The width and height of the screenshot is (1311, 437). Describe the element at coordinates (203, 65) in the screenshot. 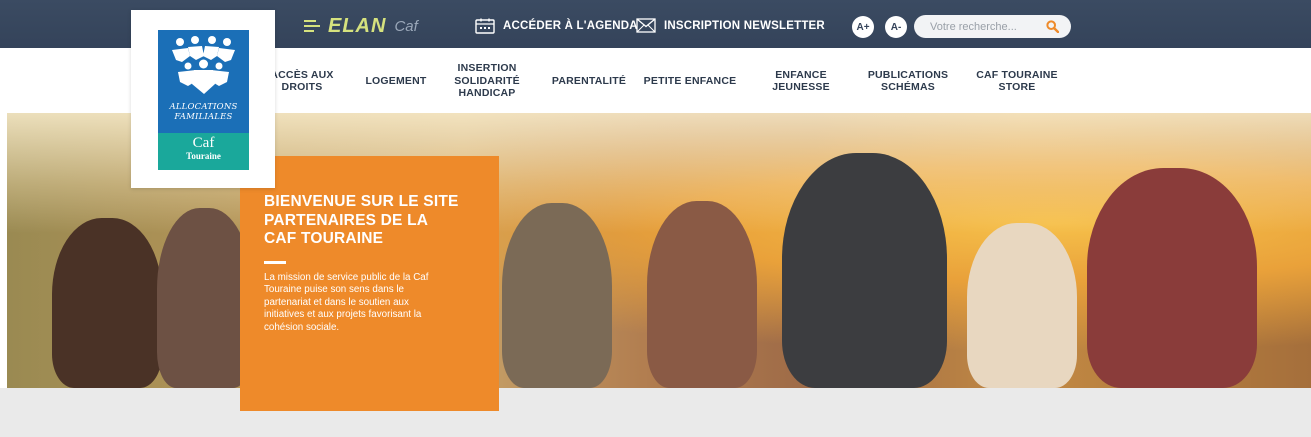

I see `family-icon` at that location.